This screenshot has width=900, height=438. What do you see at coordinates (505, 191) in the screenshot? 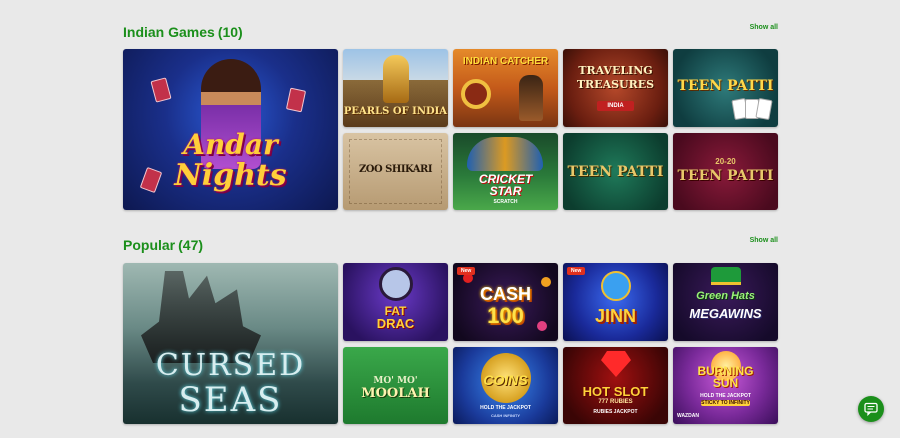
I see `game-title: STAR` at bounding box center [505, 191].